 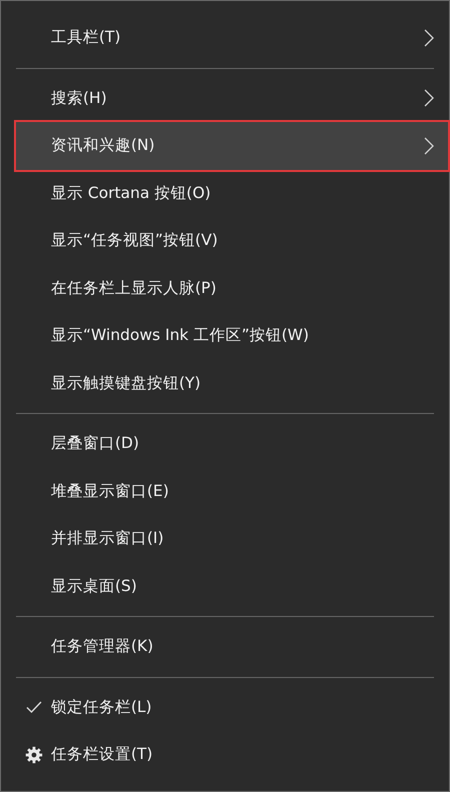 What do you see at coordinates (232, 586) in the screenshot?
I see `menu-item: 显示桌面(S)` at bounding box center [232, 586].